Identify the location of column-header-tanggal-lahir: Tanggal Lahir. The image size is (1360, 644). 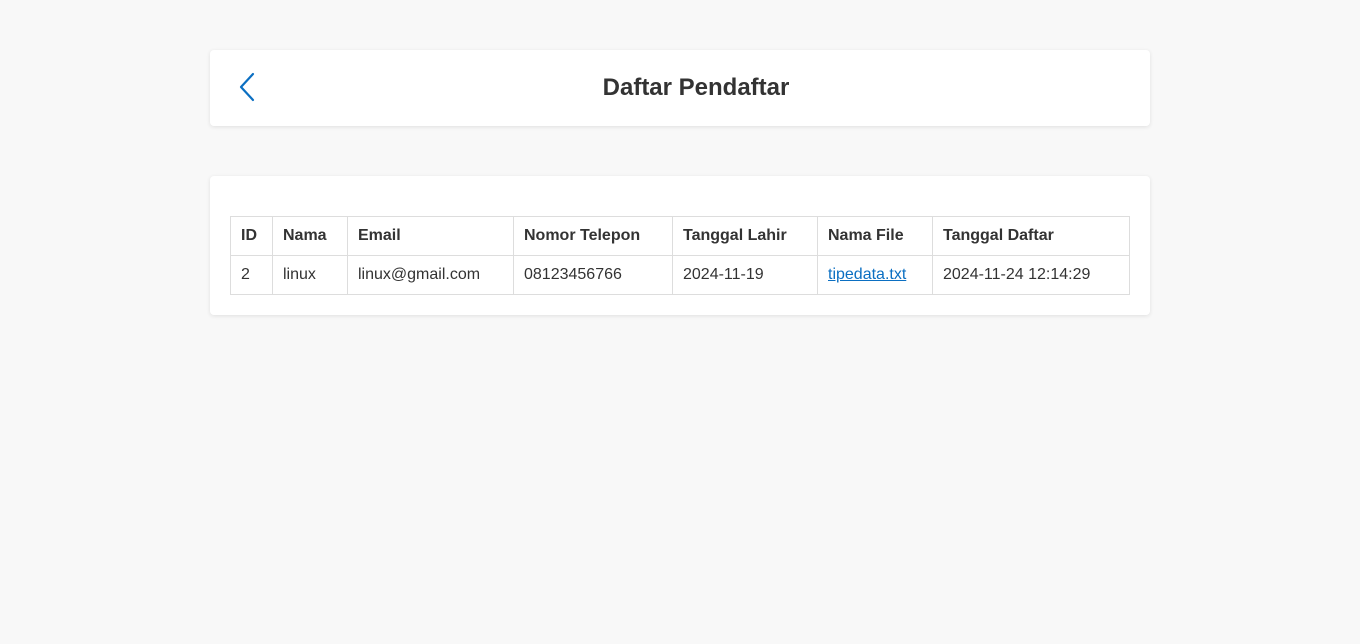
(745, 236).